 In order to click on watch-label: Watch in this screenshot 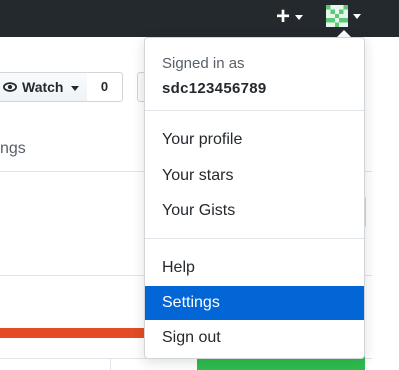, I will do `click(43, 87)`.